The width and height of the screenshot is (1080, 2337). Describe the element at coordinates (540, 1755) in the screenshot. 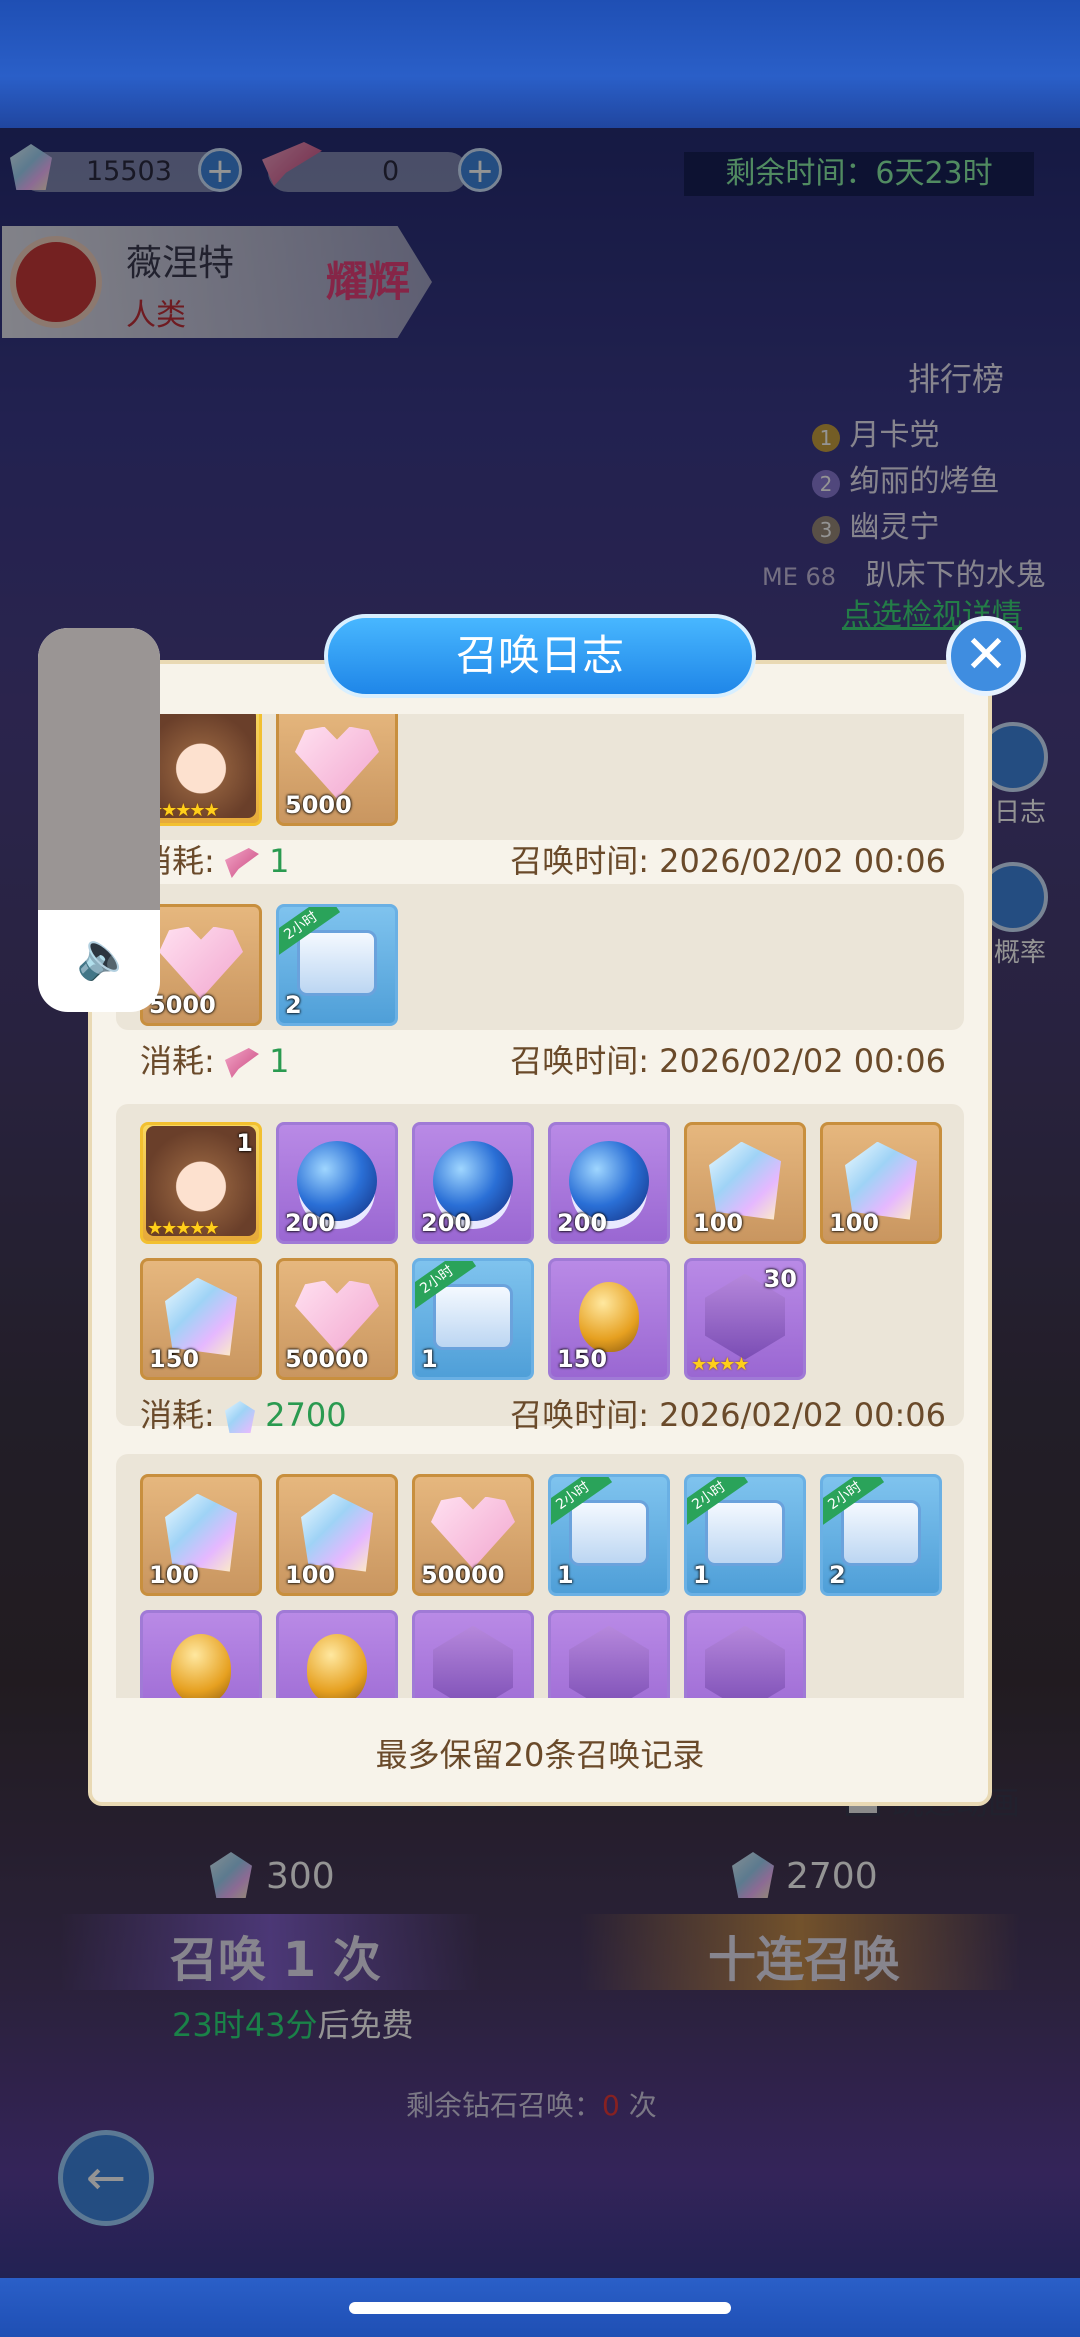

I see `log-limit-note: 最多保留20条召唤记录` at that location.